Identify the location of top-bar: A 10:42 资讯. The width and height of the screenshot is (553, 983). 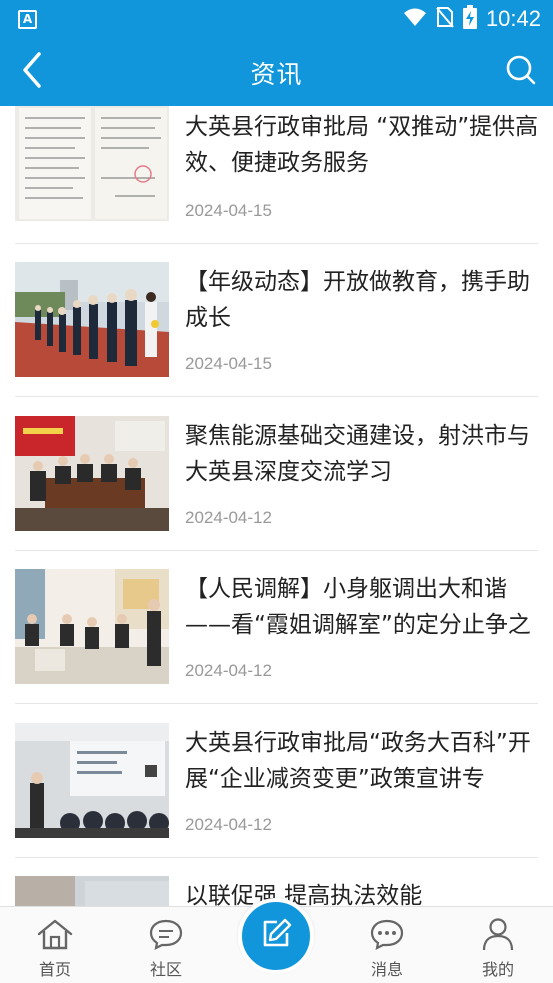
(276, 53).